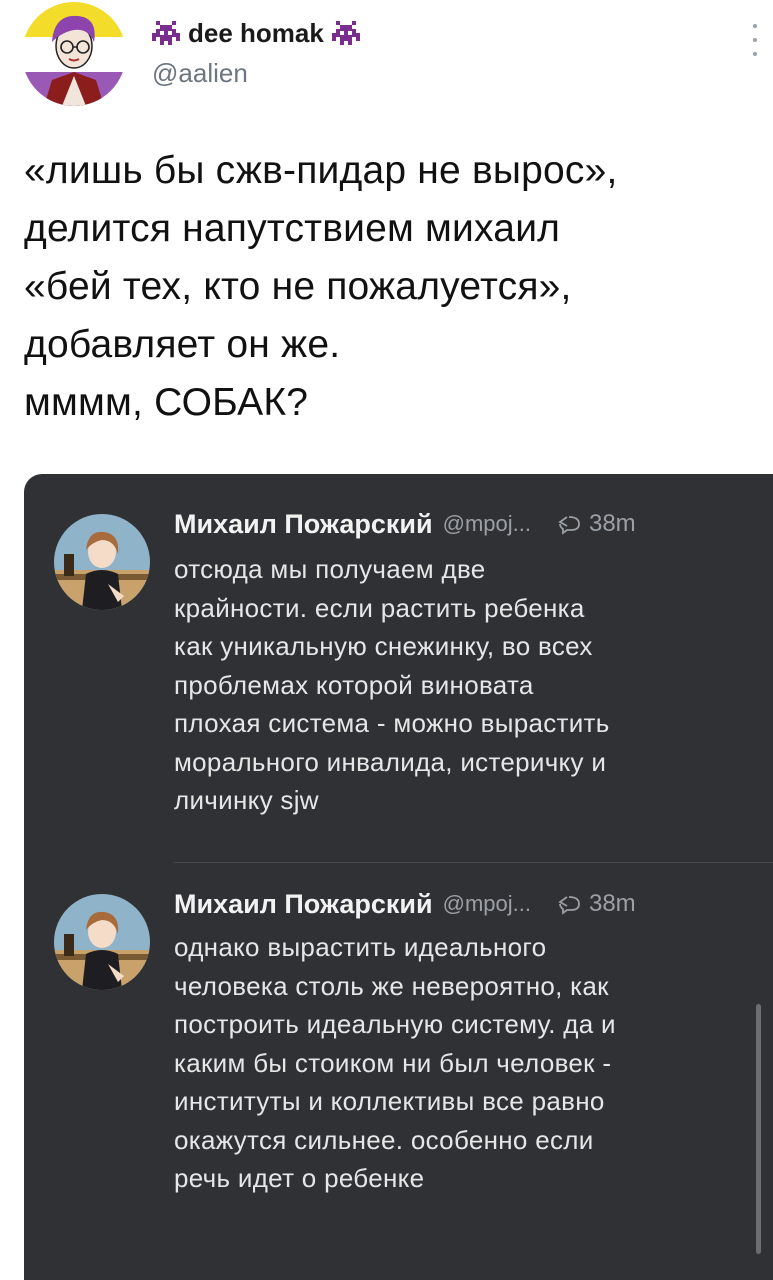 The width and height of the screenshot is (773, 1280). I want to click on author-avatar, so click(74, 54).